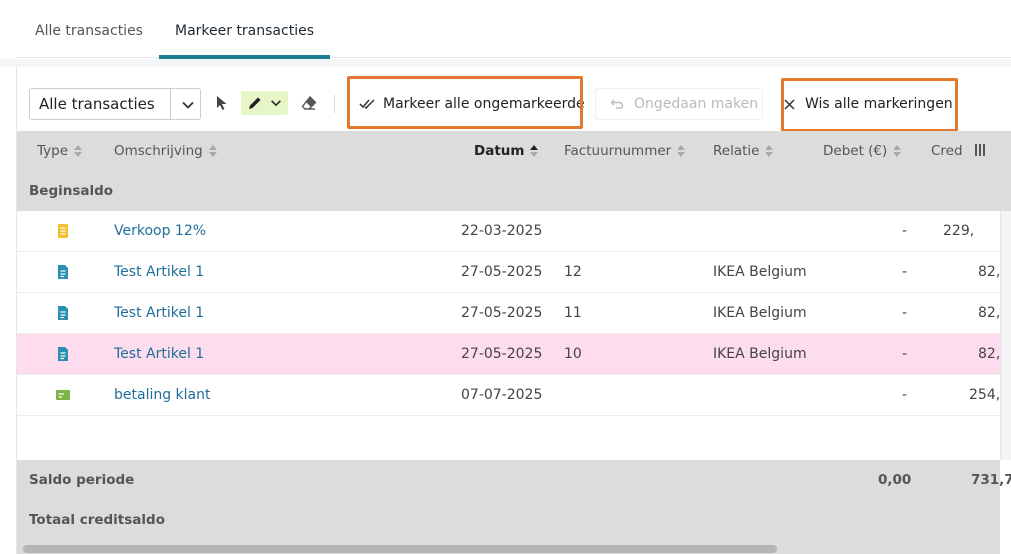 Image resolution: width=1011 pixels, height=554 pixels. I want to click on saldo-periode-label: Saldo periode, so click(82, 480).